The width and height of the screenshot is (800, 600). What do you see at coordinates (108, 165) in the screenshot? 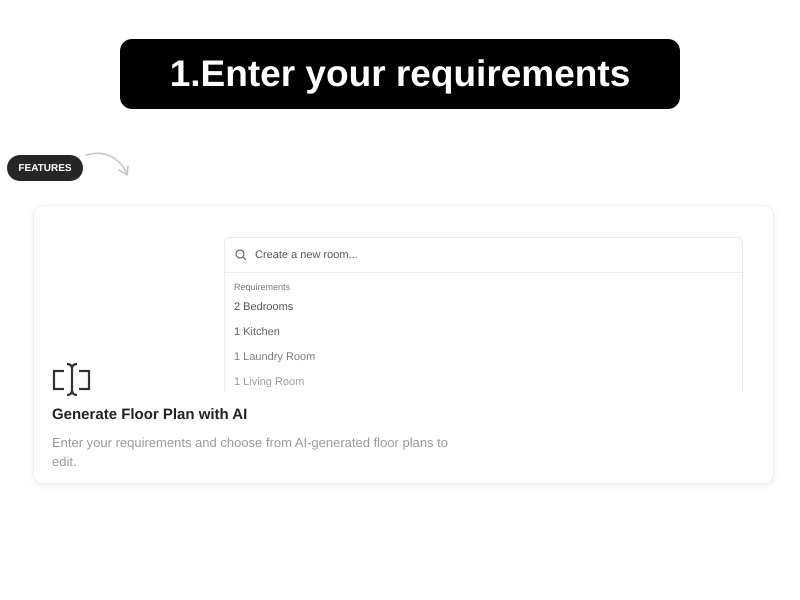
I see `curved-arrow-icon` at bounding box center [108, 165].